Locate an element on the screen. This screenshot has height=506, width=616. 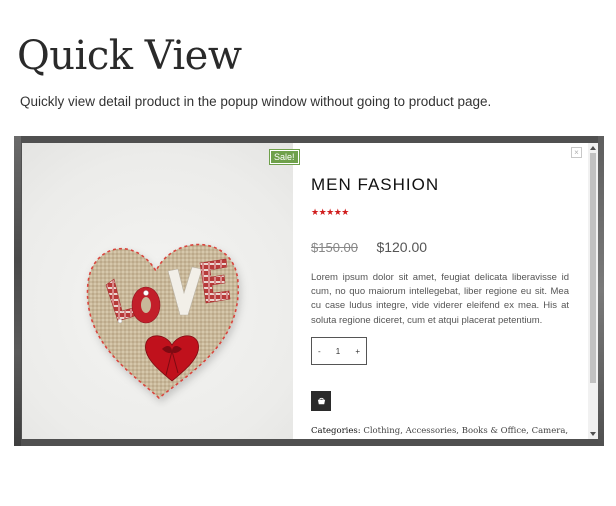
page-title: Quick View is located at coordinates (129, 56).